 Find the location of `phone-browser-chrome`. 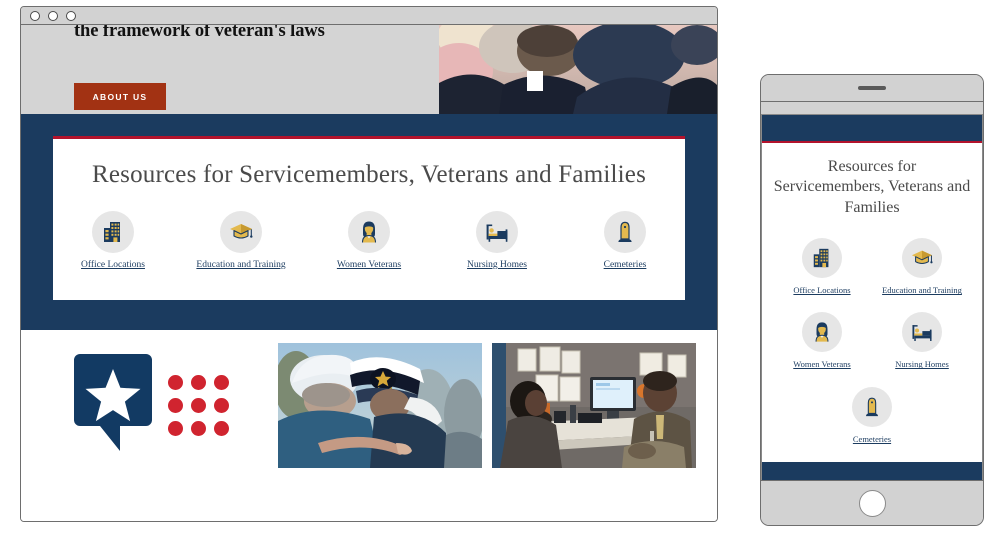

phone-browser-chrome is located at coordinates (872, 108).